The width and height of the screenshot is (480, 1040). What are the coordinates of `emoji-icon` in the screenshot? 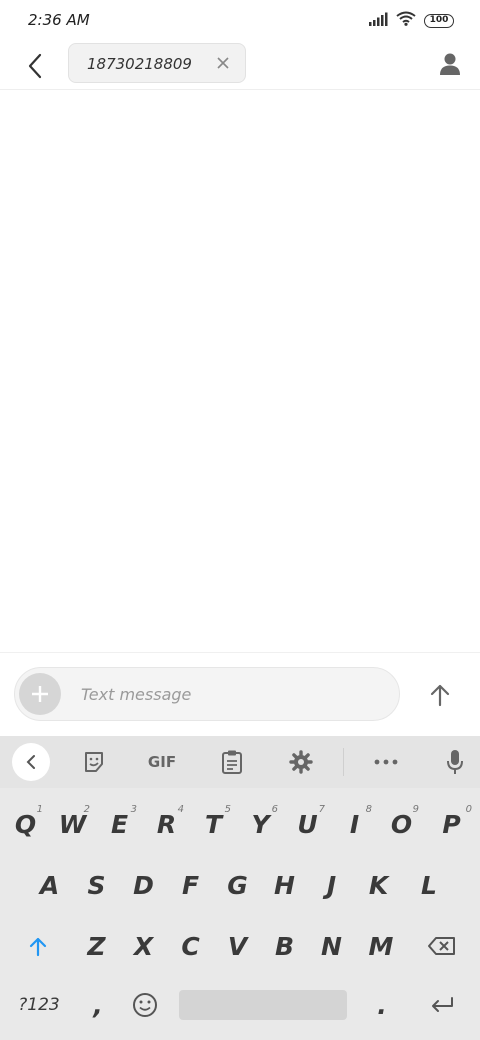 It's located at (145, 1005).